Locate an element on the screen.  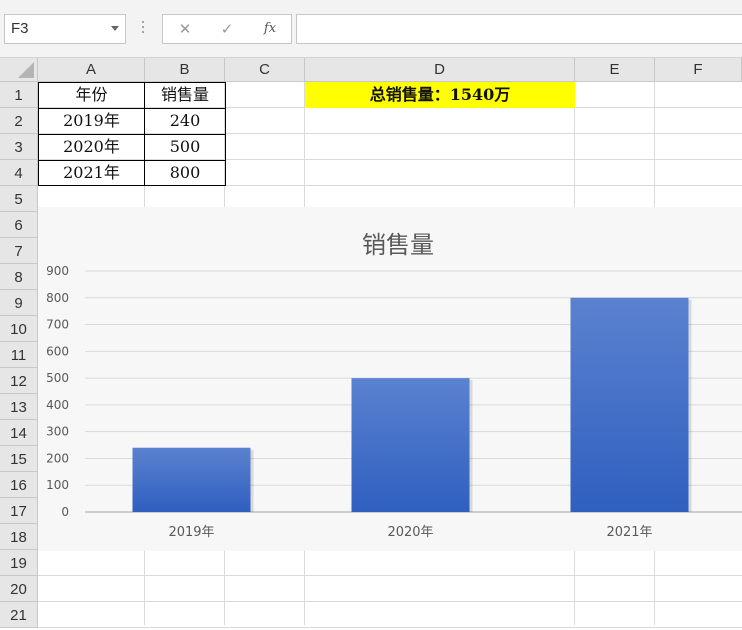
y-tick-label: 800 is located at coordinates (57, 298).